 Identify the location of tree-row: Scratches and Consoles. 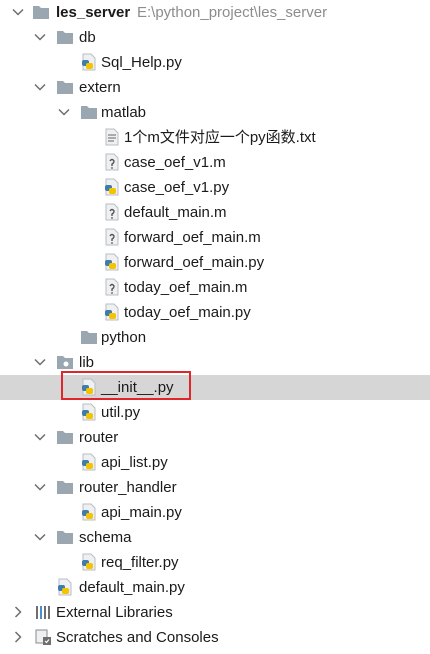
(215, 637).